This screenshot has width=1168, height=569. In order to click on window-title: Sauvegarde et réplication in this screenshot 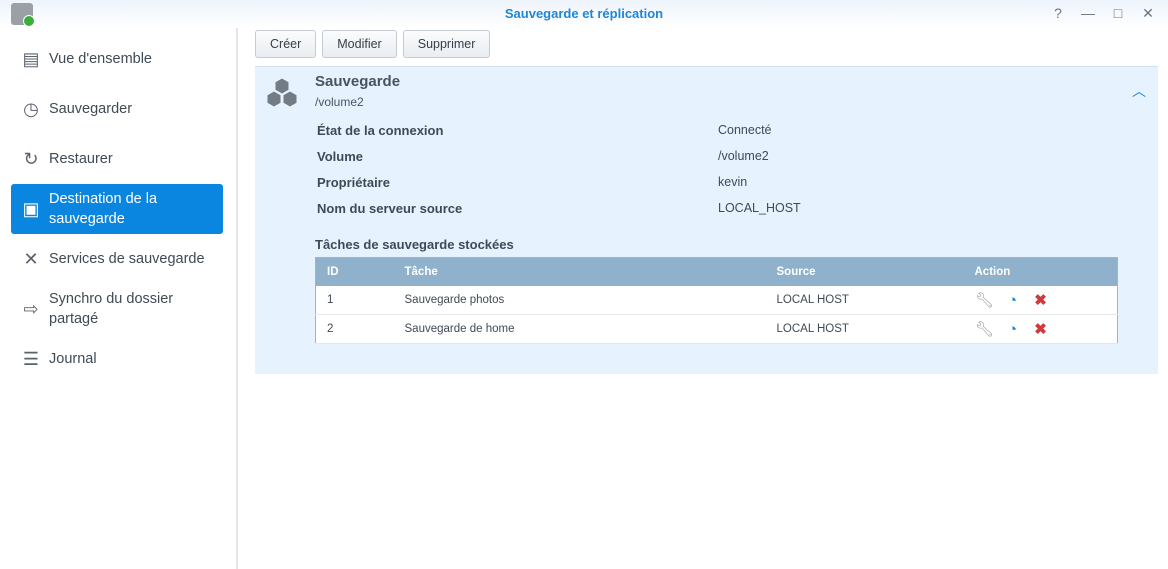, I will do `click(584, 13)`.